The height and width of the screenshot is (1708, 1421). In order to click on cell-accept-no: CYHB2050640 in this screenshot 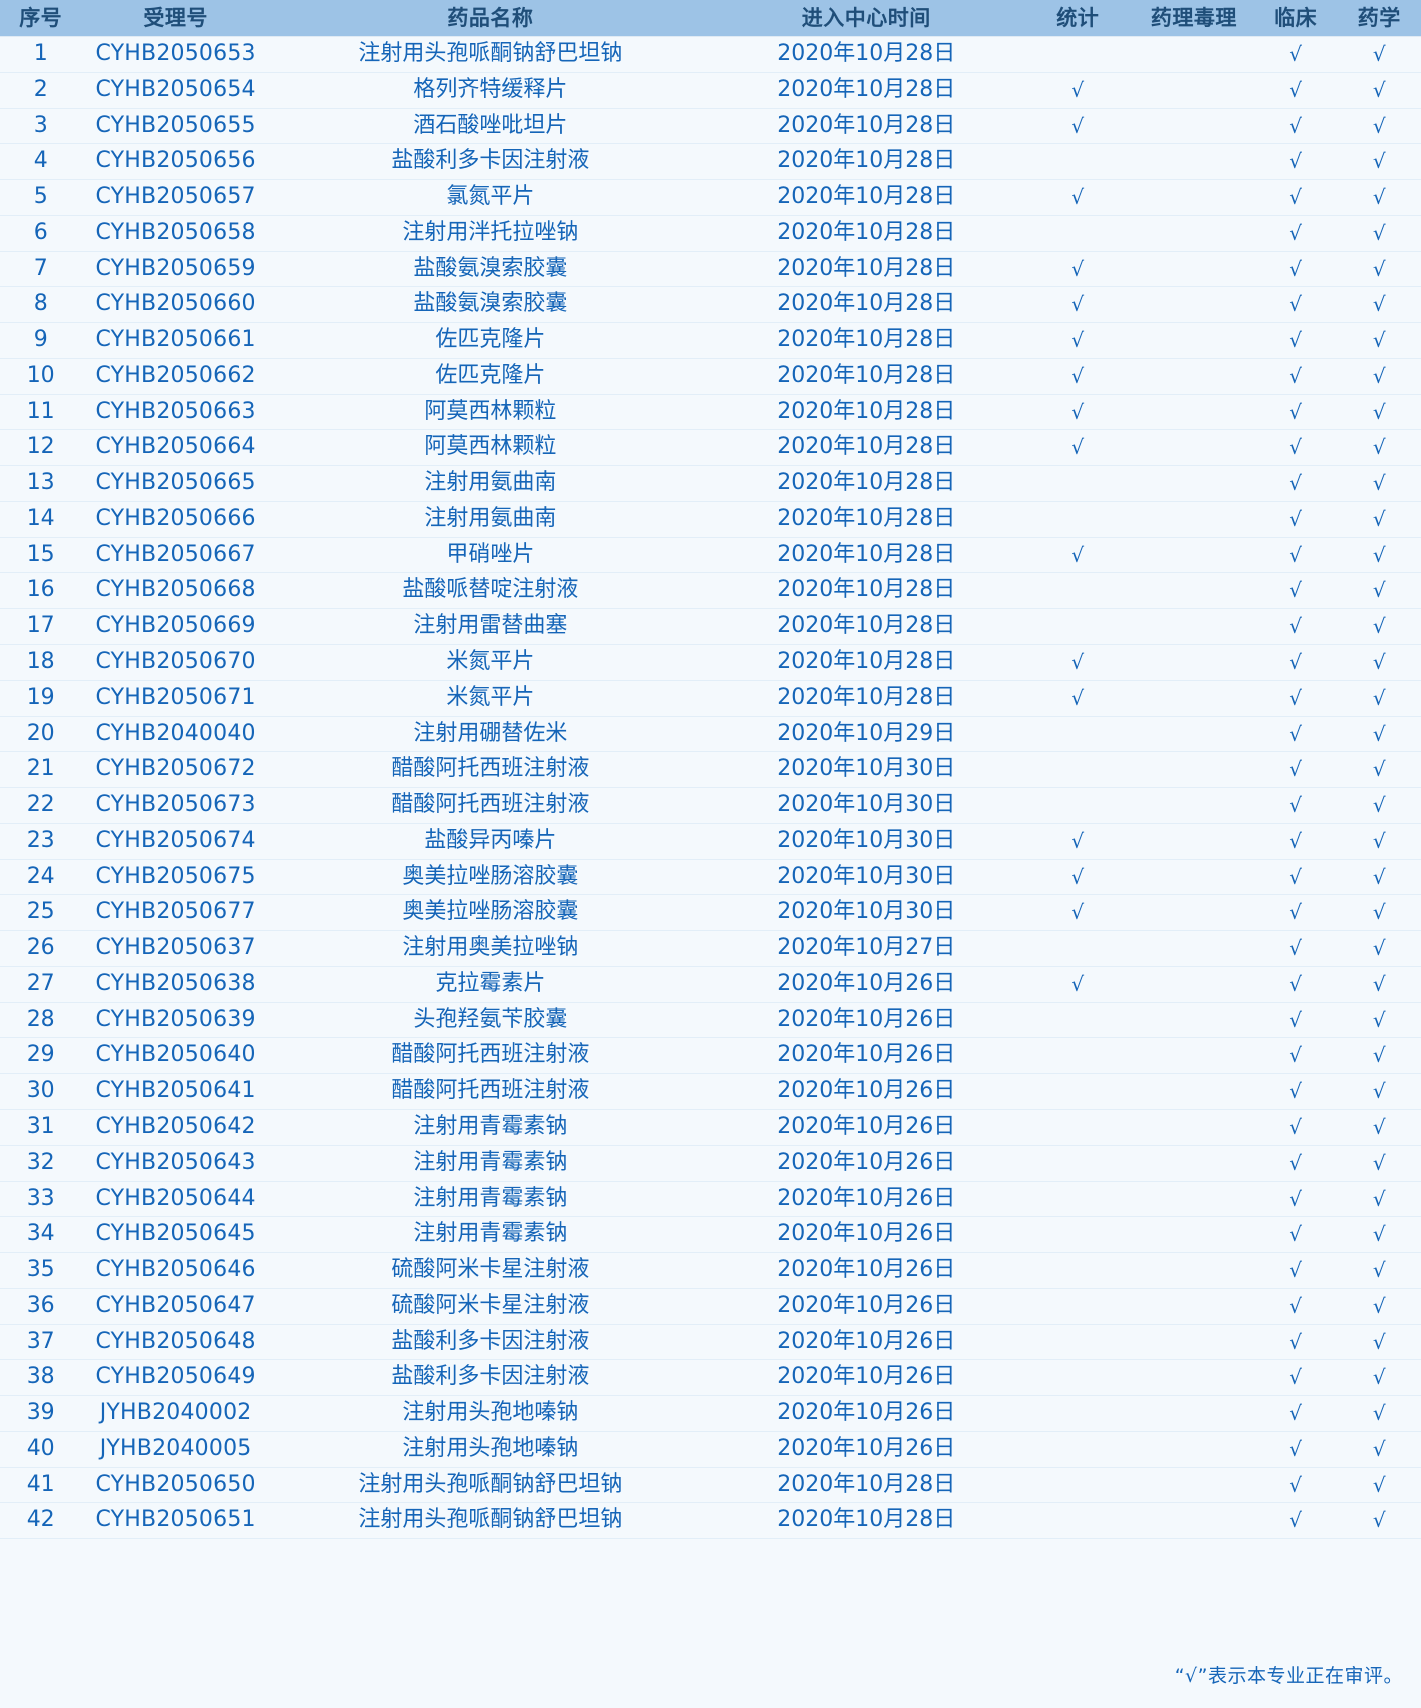, I will do `click(175, 1056)`.